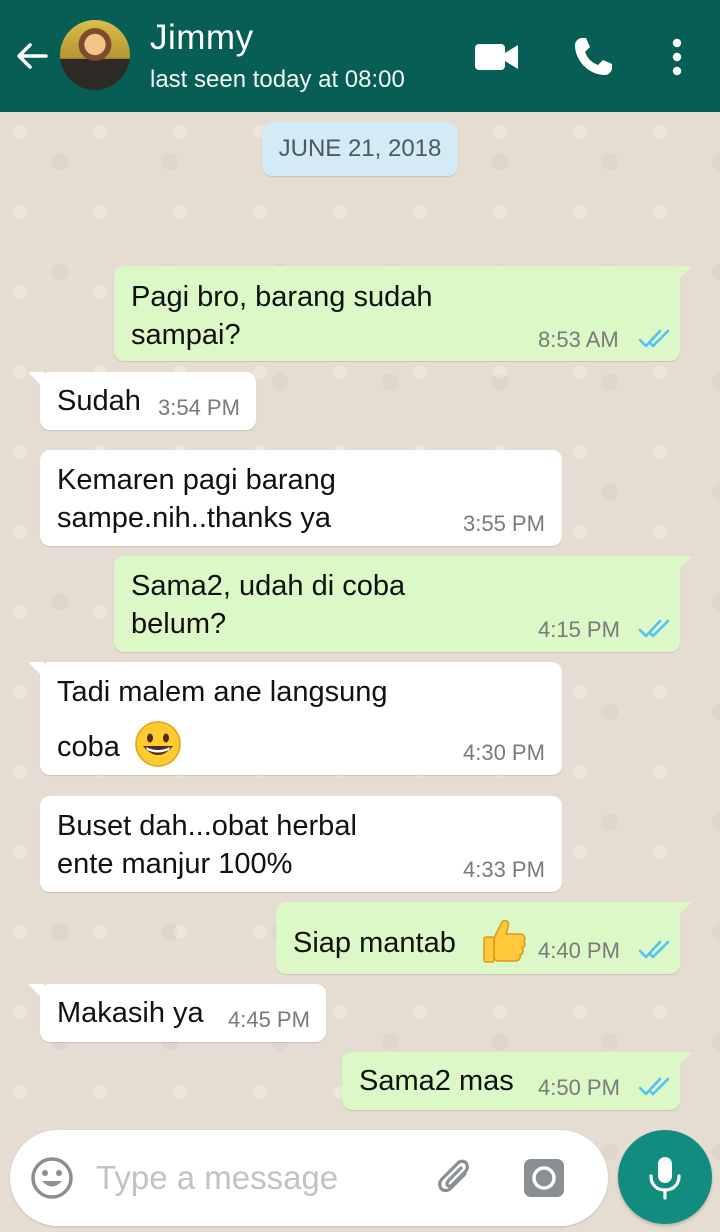 Image resolution: width=720 pixels, height=1232 pixels. I want to click on phone-call-icon, so click(593, 57).